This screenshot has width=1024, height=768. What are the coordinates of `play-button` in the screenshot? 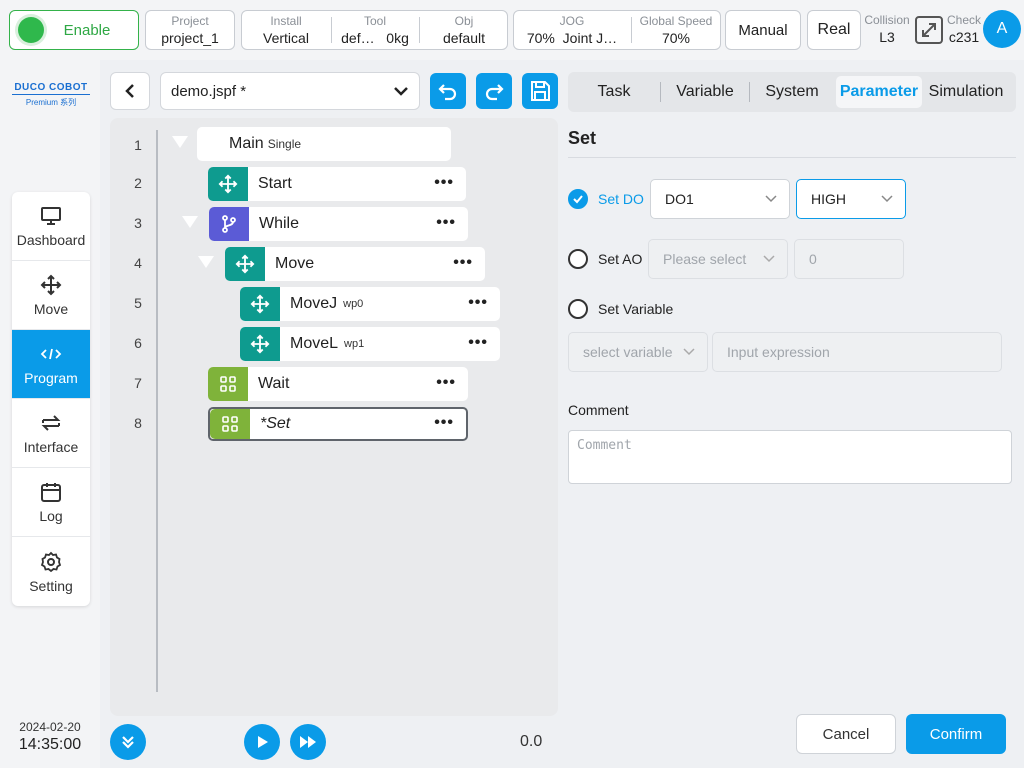 It's located at (262, 742).